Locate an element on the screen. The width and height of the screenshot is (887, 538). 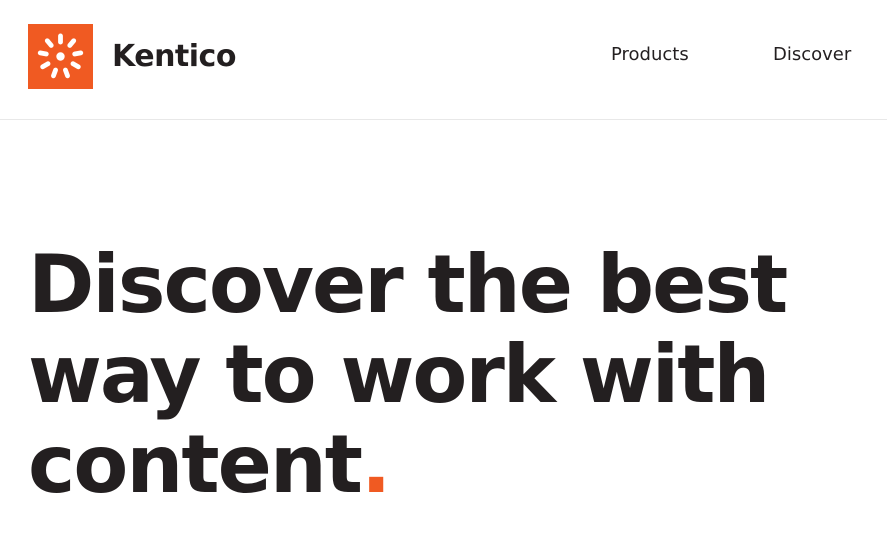
nav-item-products: Products is located at coordinates (650, 54).